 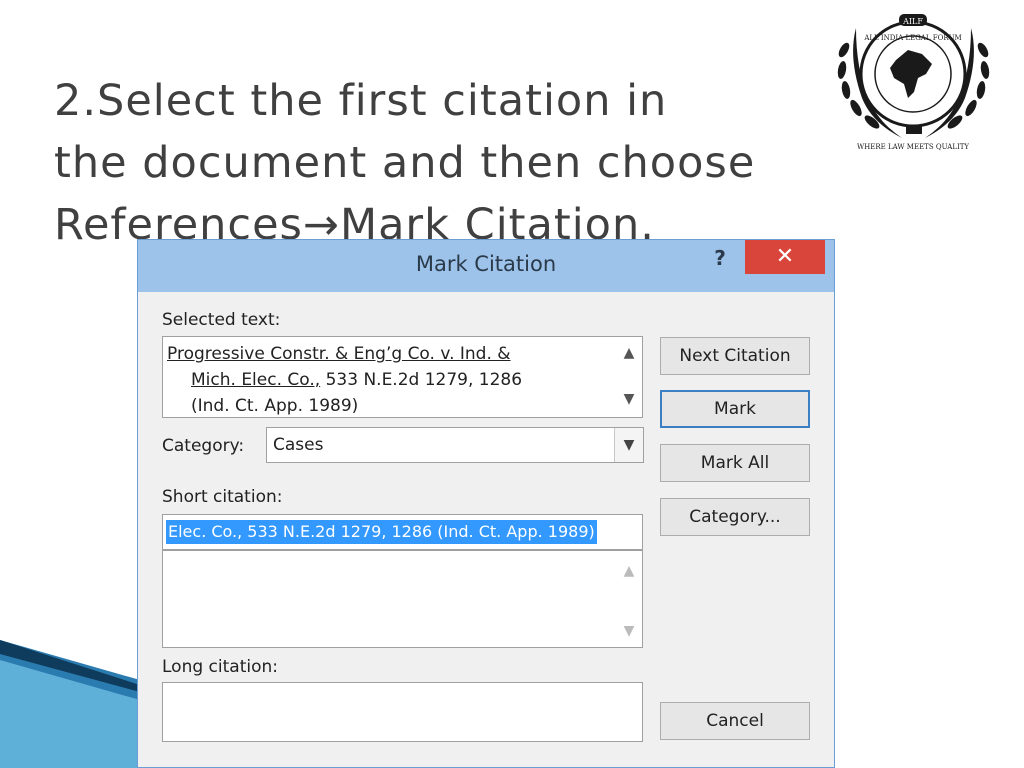 I want to click on mark-all-button: Mark All, so click(x=735, y=463).